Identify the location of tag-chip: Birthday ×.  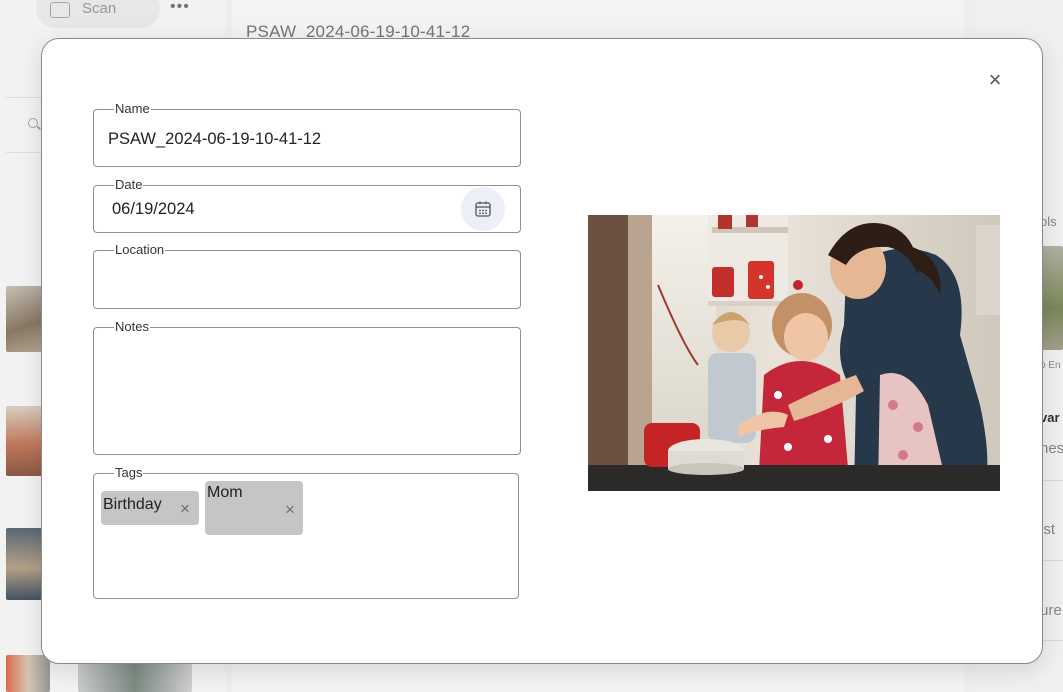
(150, 508).